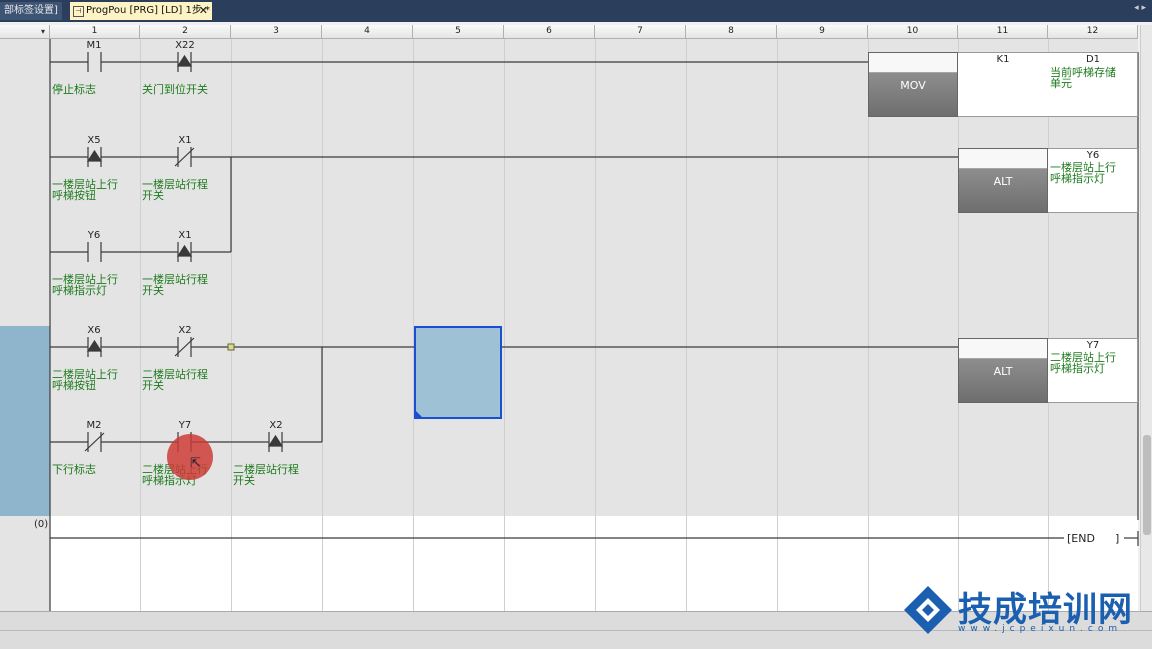 This screenshot has height=649, width=1152. I want to click on device-x5: X5, so click(94, 140).